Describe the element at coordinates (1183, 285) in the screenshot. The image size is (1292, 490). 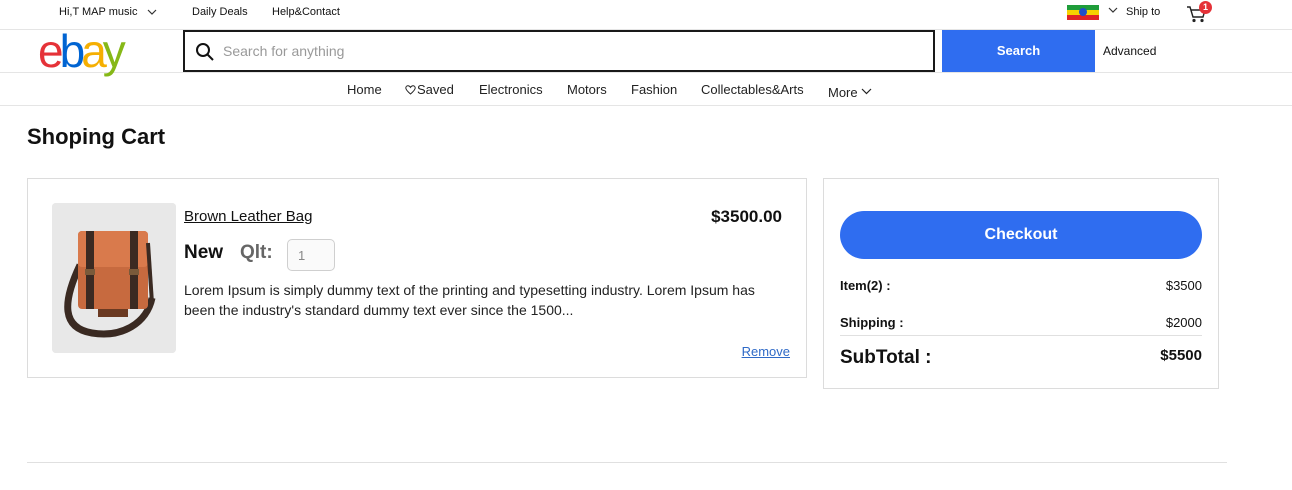
I see `items-value: $3500` at that location.